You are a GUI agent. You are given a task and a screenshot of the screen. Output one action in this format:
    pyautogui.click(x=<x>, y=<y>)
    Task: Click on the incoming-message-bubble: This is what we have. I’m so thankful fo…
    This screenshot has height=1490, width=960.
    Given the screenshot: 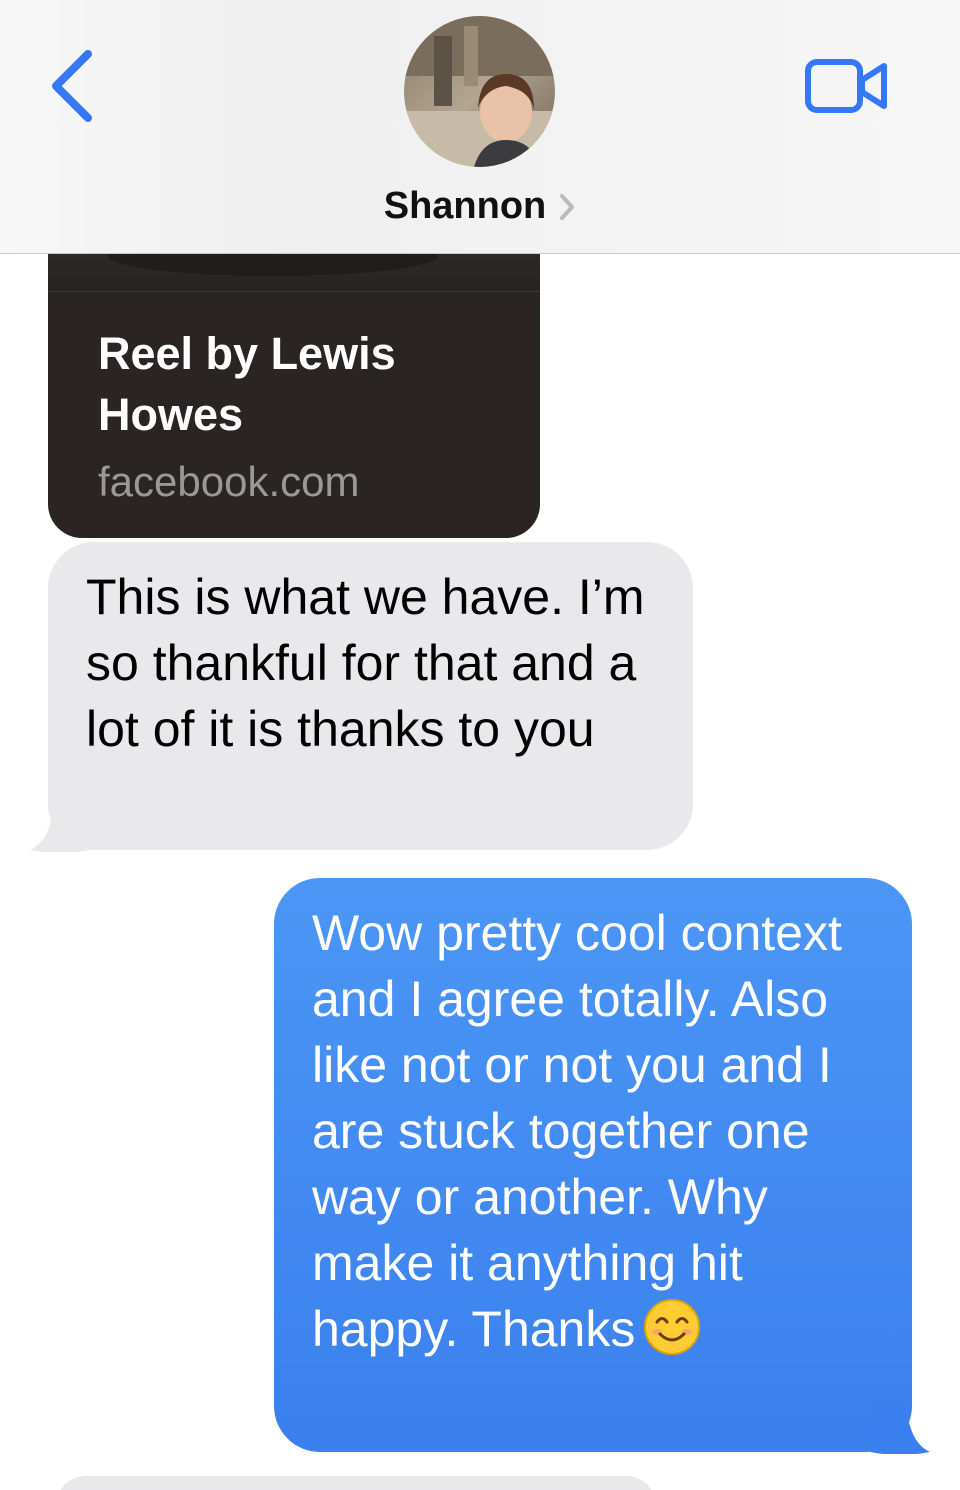 What is the action you would take?
    pyautogui.click(x=361, y=697)
    